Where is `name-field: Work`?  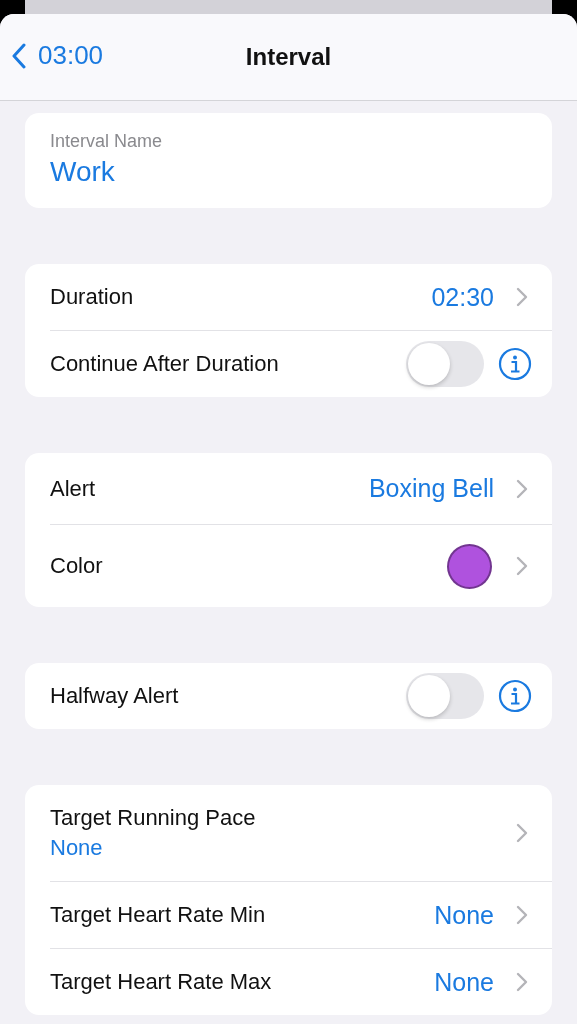
name-field: Work is located at coordinates (150, 172).